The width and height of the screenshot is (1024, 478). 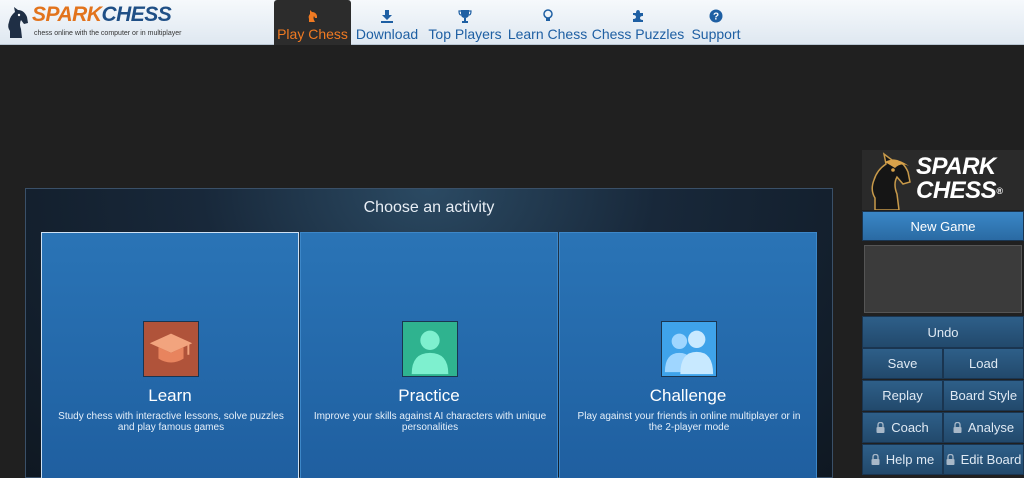 What do you see at coordinates (67, 14) in the screenshot?
I see `logo-spark-text: SPARK` at bounding box center [67, 14].